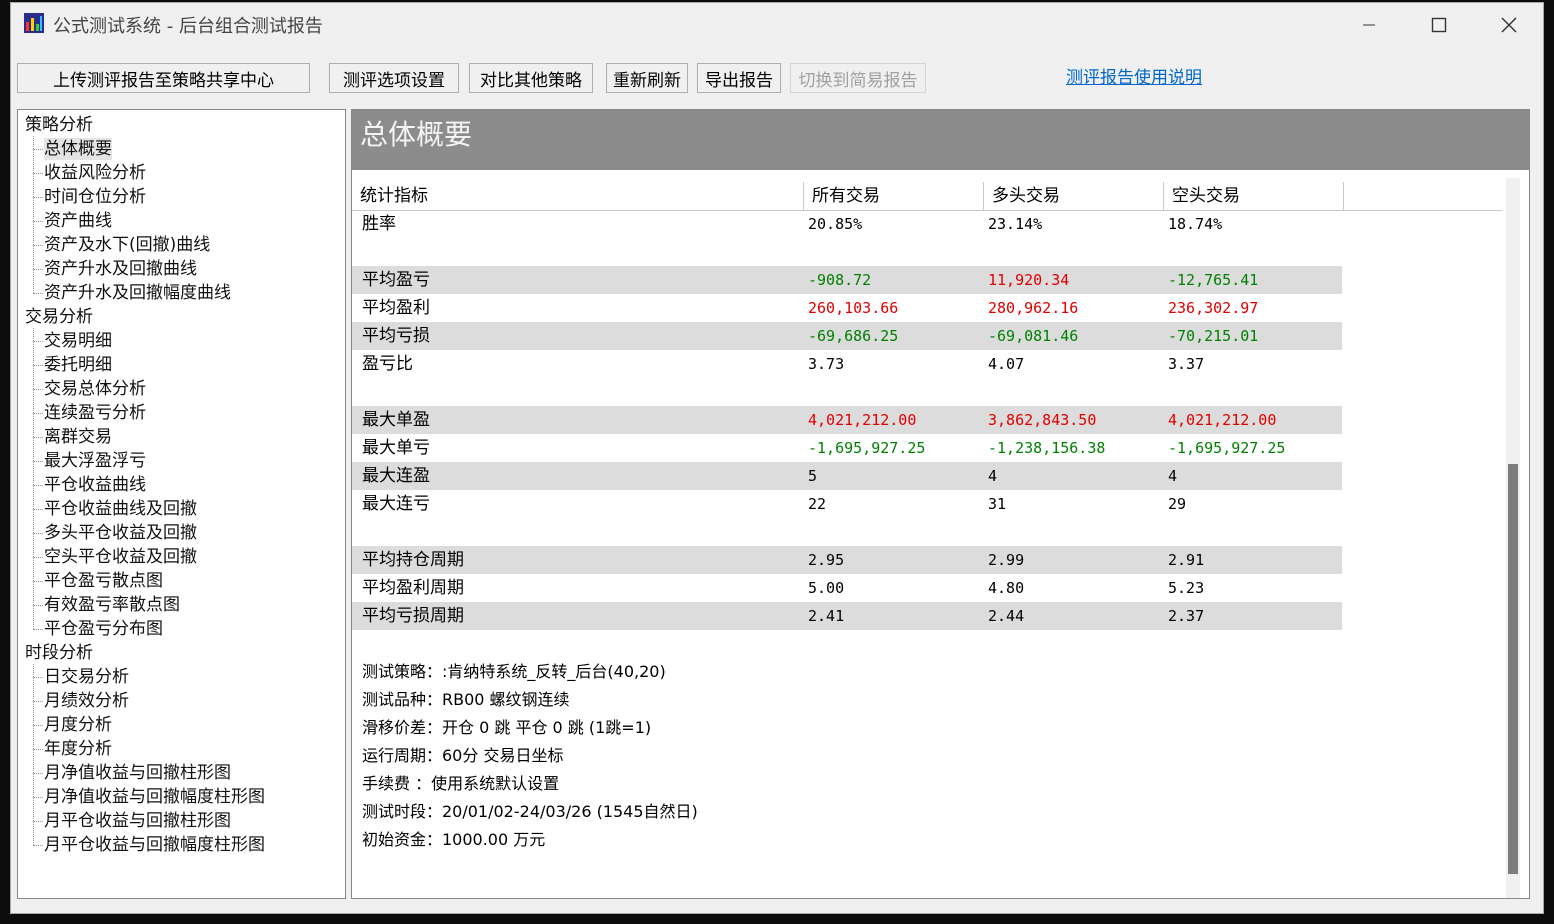 This screenshot has width=1554, height=924. I want to click on row-label: 胜率, so click(379, 224).